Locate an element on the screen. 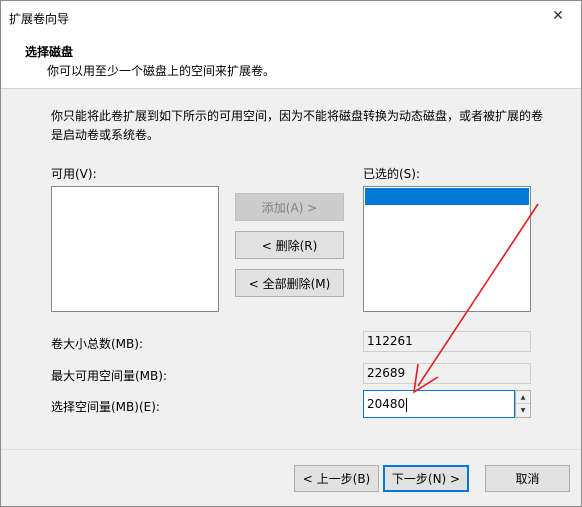  total-size-value: 112261 is located at coordinates (447, 341).